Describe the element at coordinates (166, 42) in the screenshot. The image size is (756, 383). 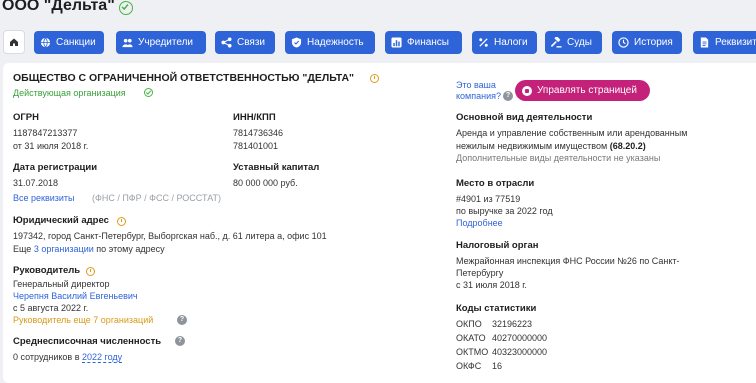
I see `tab-label: Учредители` at that location.